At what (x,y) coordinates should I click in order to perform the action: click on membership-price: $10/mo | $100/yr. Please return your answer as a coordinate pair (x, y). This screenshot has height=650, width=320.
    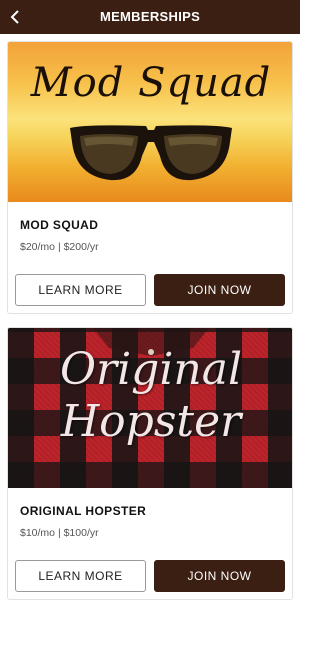
    Looking at the image, I should click on (59, 533).